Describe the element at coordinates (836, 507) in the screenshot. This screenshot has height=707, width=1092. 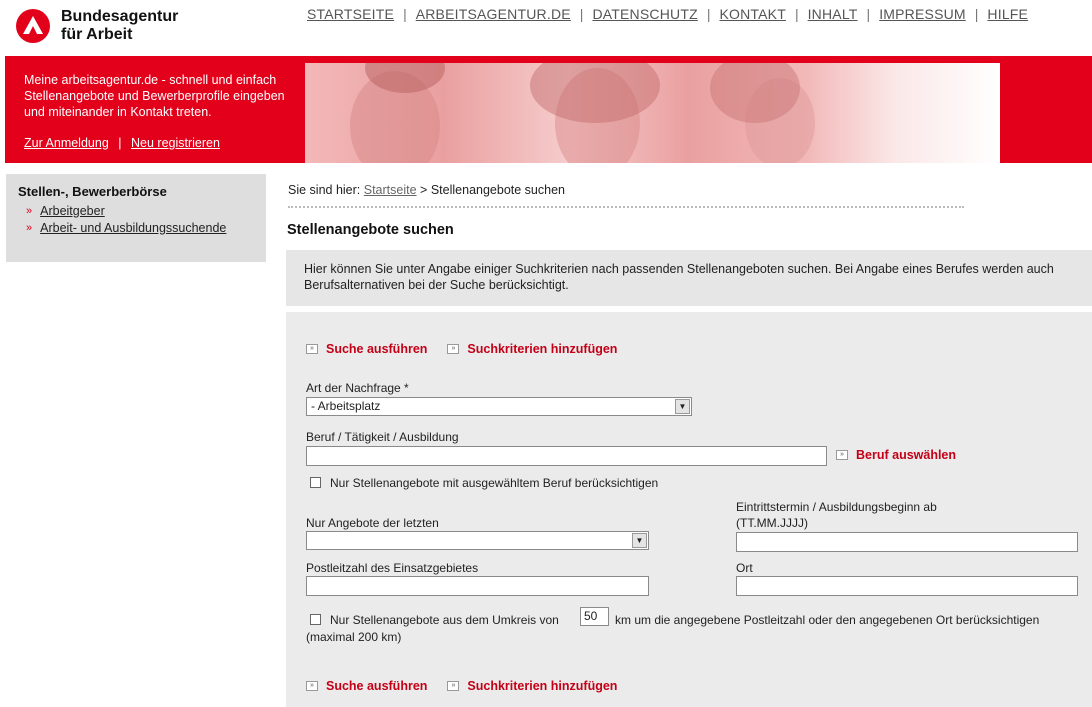
I see `eintritt-label-line-1: Eintrittstermin / Ausbildungsbeginn ab` at that location.